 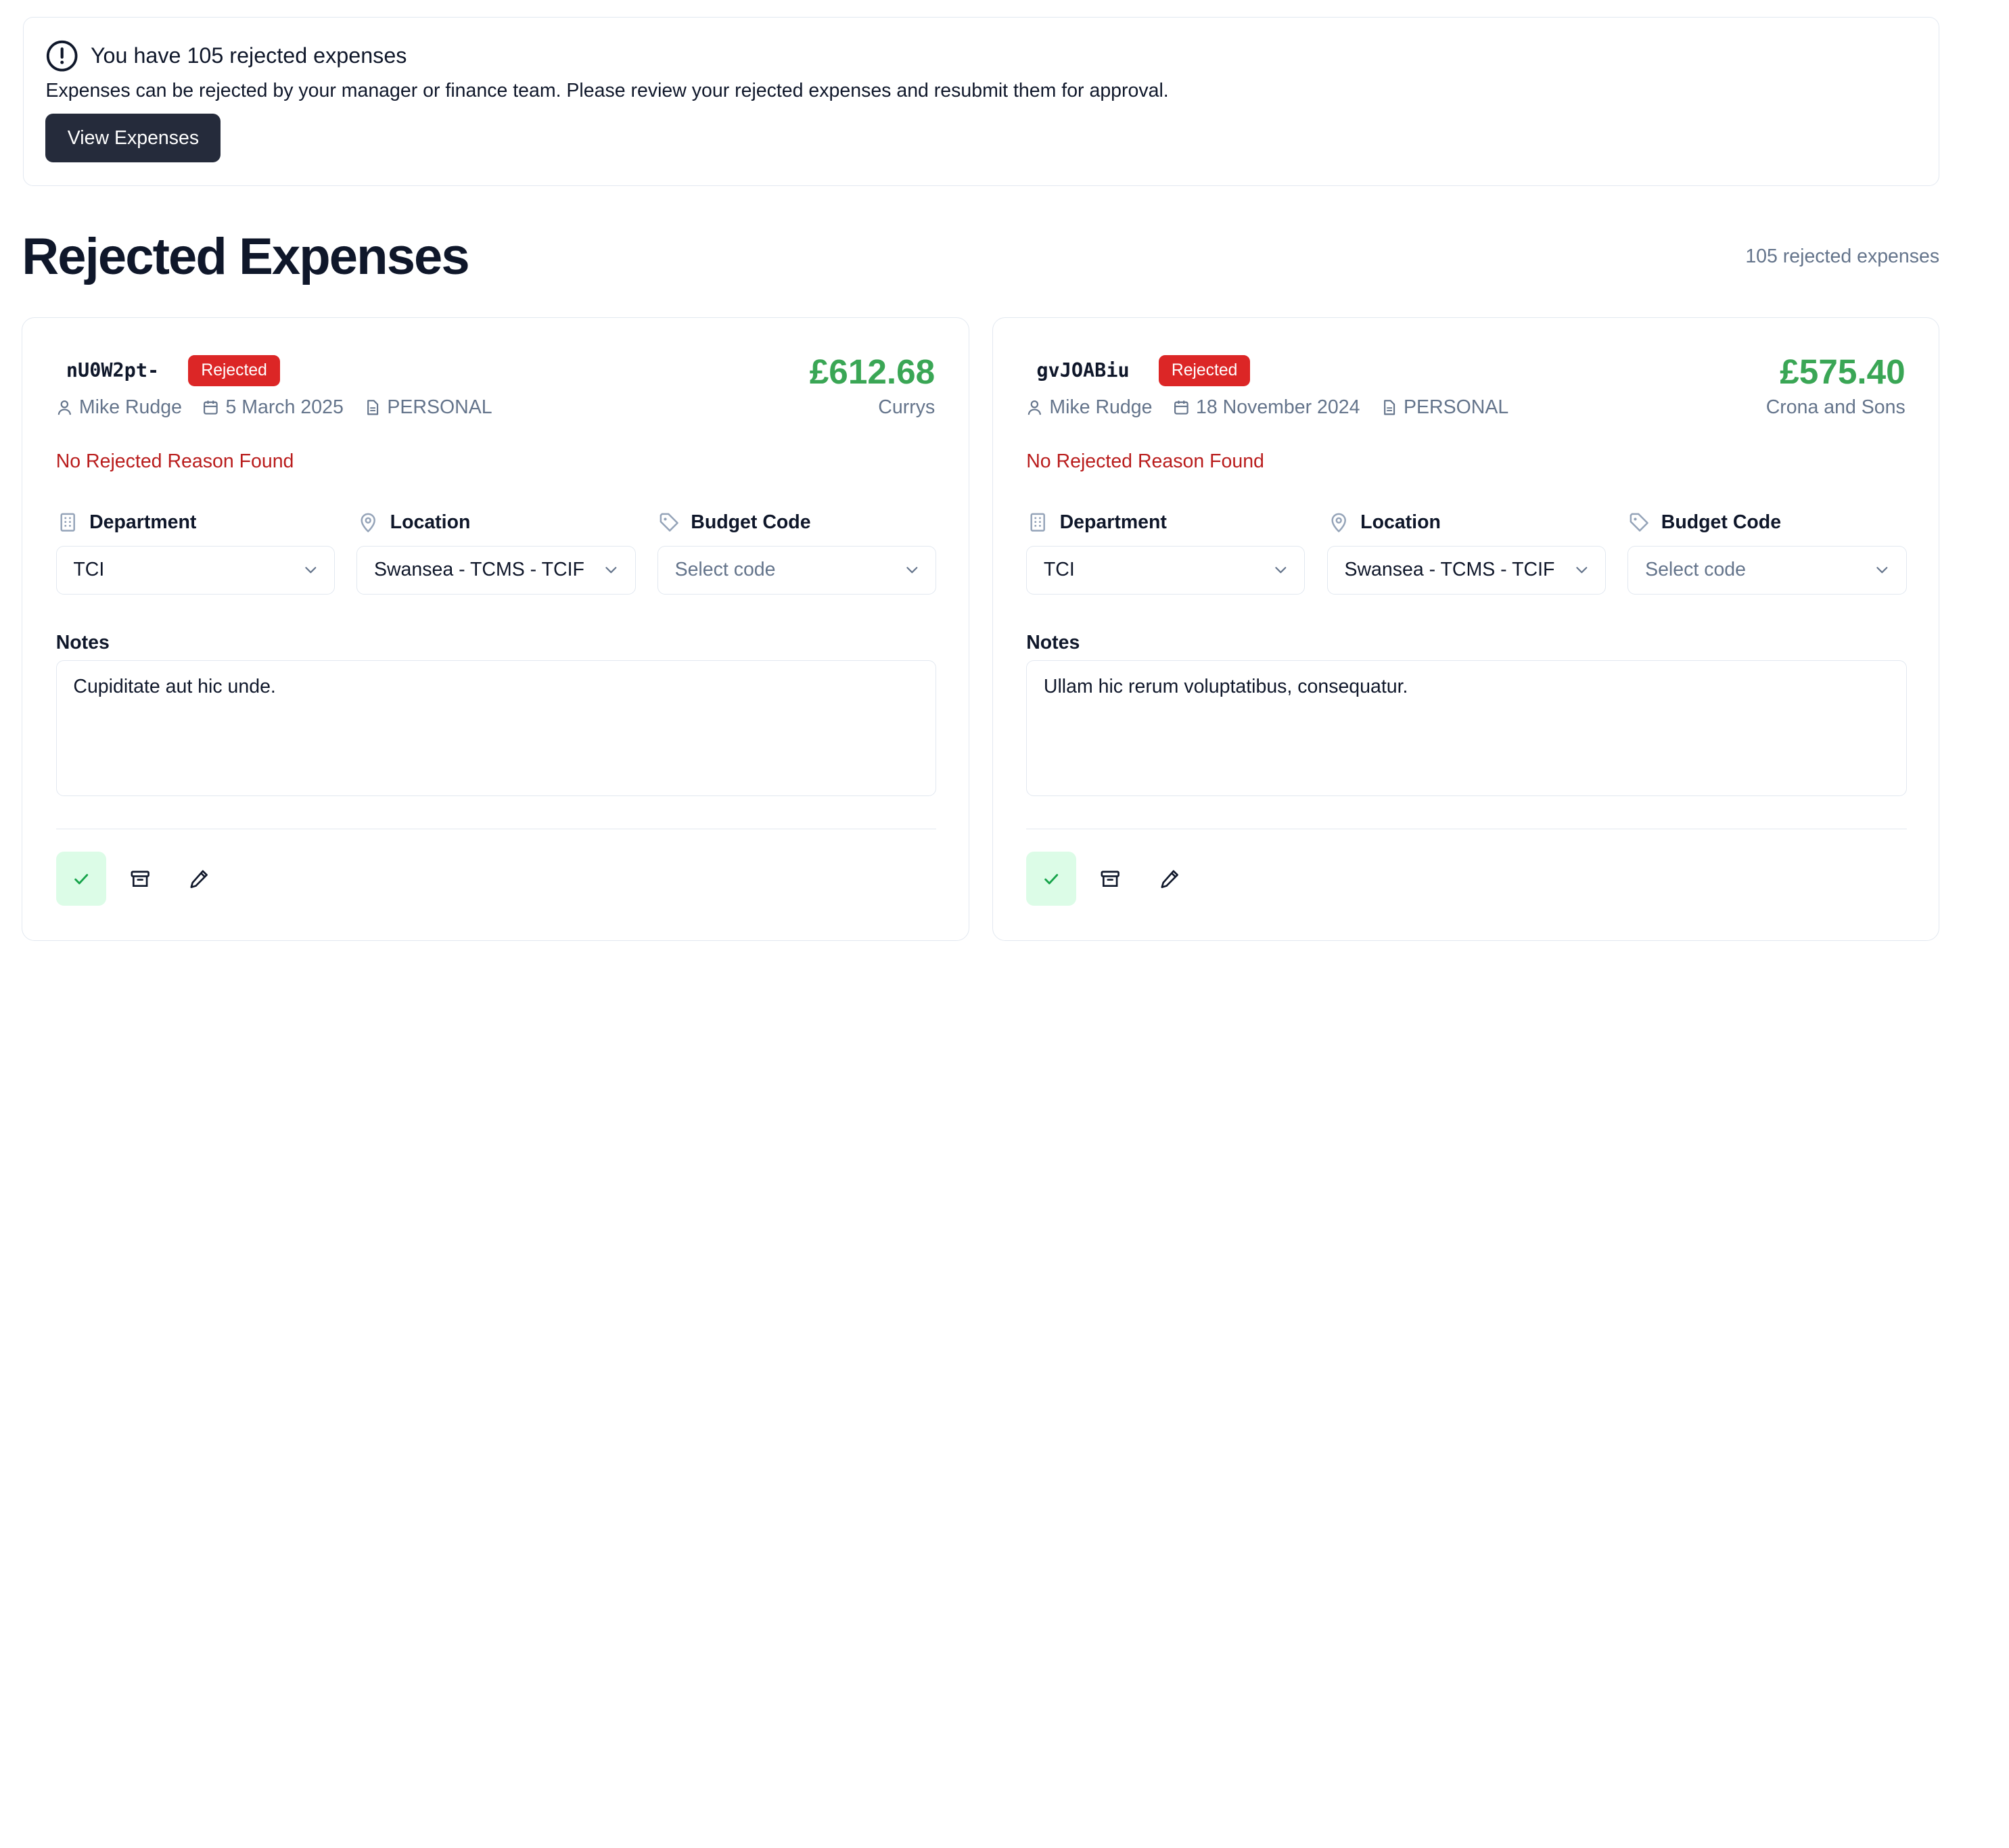 I want to click on meta-date: 18 November 2024, so click(x=1266, y=407).